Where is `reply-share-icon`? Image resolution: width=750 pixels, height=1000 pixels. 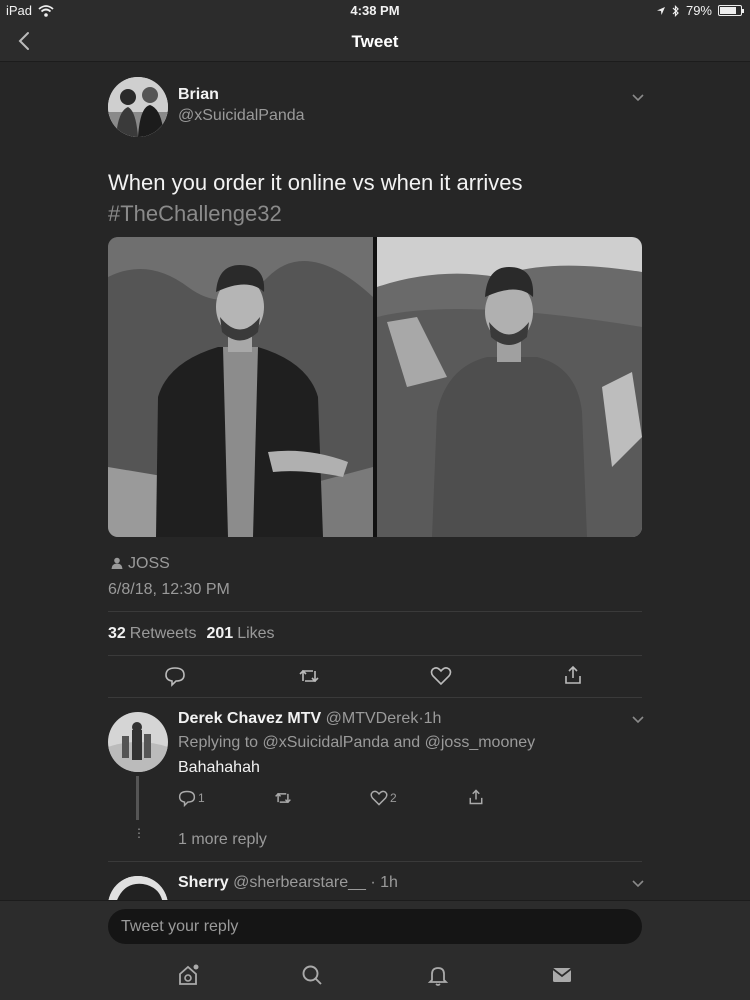 reply-share-icon is located at coordinates (476, 797).